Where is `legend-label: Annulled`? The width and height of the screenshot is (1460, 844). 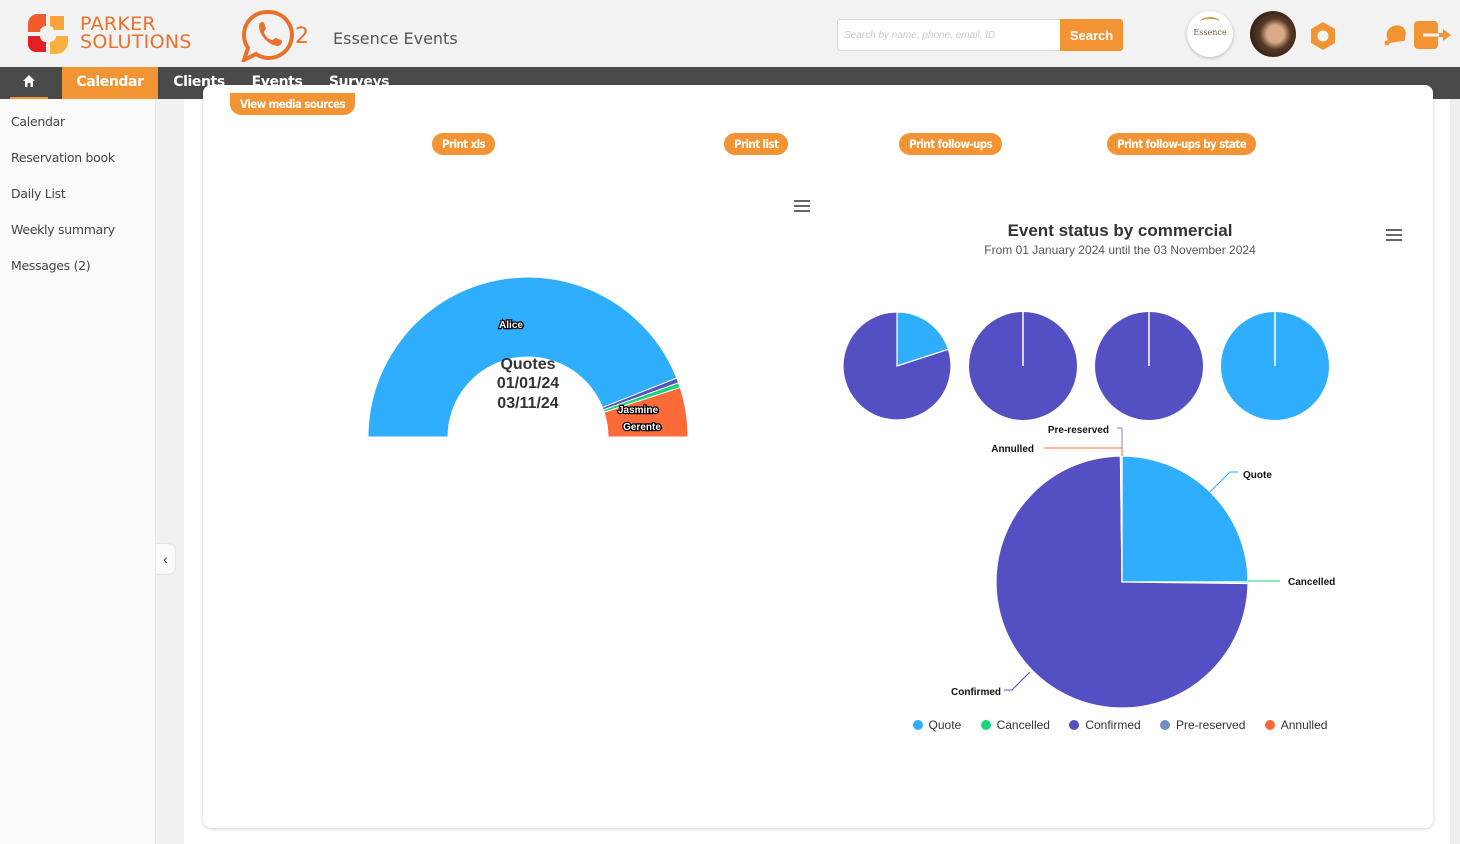
legend-label: Annulled is located at coordinates (1304, 725).